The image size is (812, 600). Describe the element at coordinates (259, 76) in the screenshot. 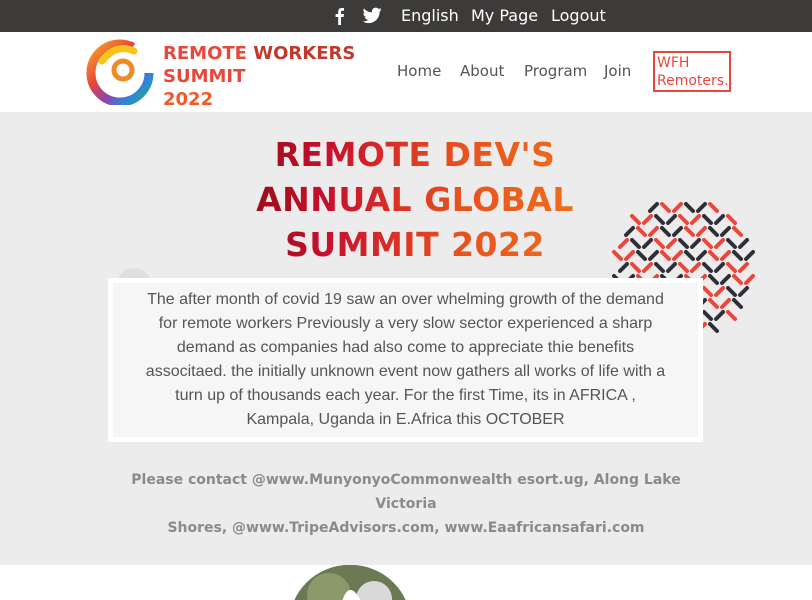

I see `site-brand: REMOTE WORKERS SUMMIT 2022` at that location.